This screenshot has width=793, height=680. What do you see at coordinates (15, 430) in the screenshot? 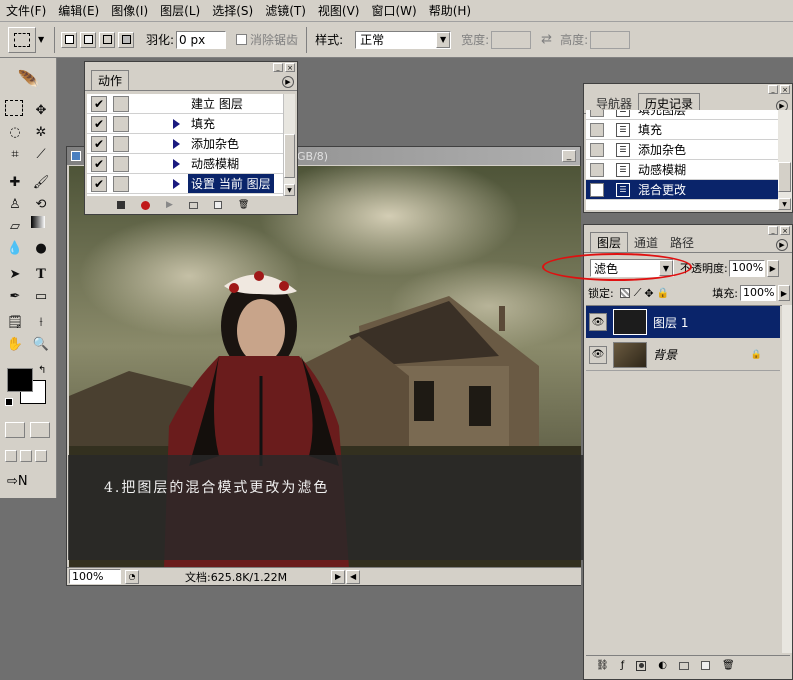
I see `standard-mode-icon` at bounding box center [15, 430].